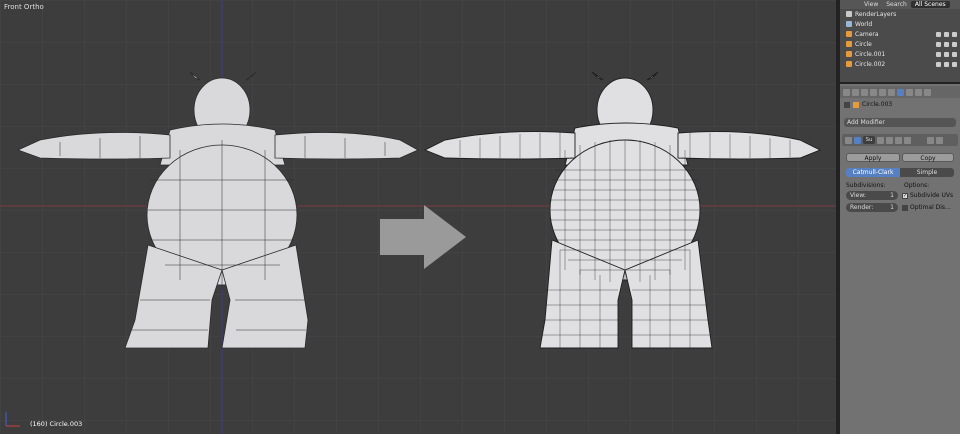  What do you see at coordinates (866, 185) in the screenshot?
I see `subdivisions-label: Subdivisions:` at bounding box center [866, 185].